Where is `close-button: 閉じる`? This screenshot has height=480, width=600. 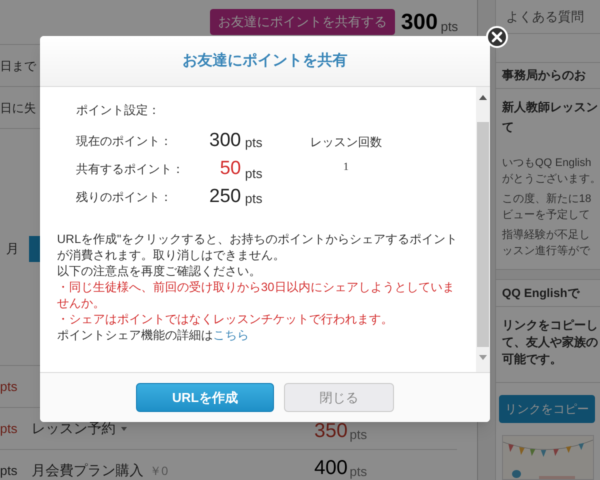 close-button: 閉じる is located at coordinates (339, 397).